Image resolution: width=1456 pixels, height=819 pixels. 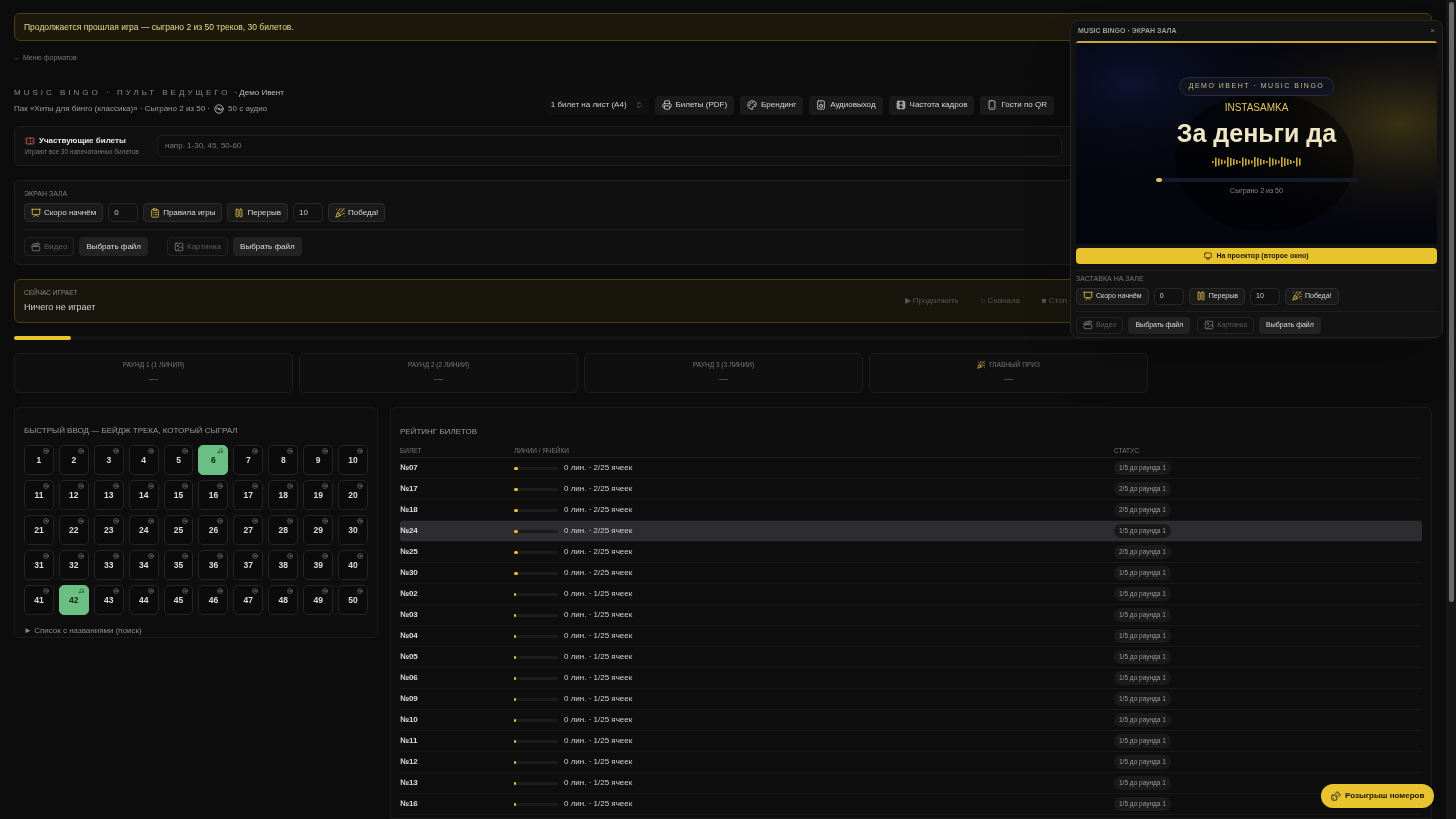 I want to click on track-badge: 22, so click(x=73, y=530).